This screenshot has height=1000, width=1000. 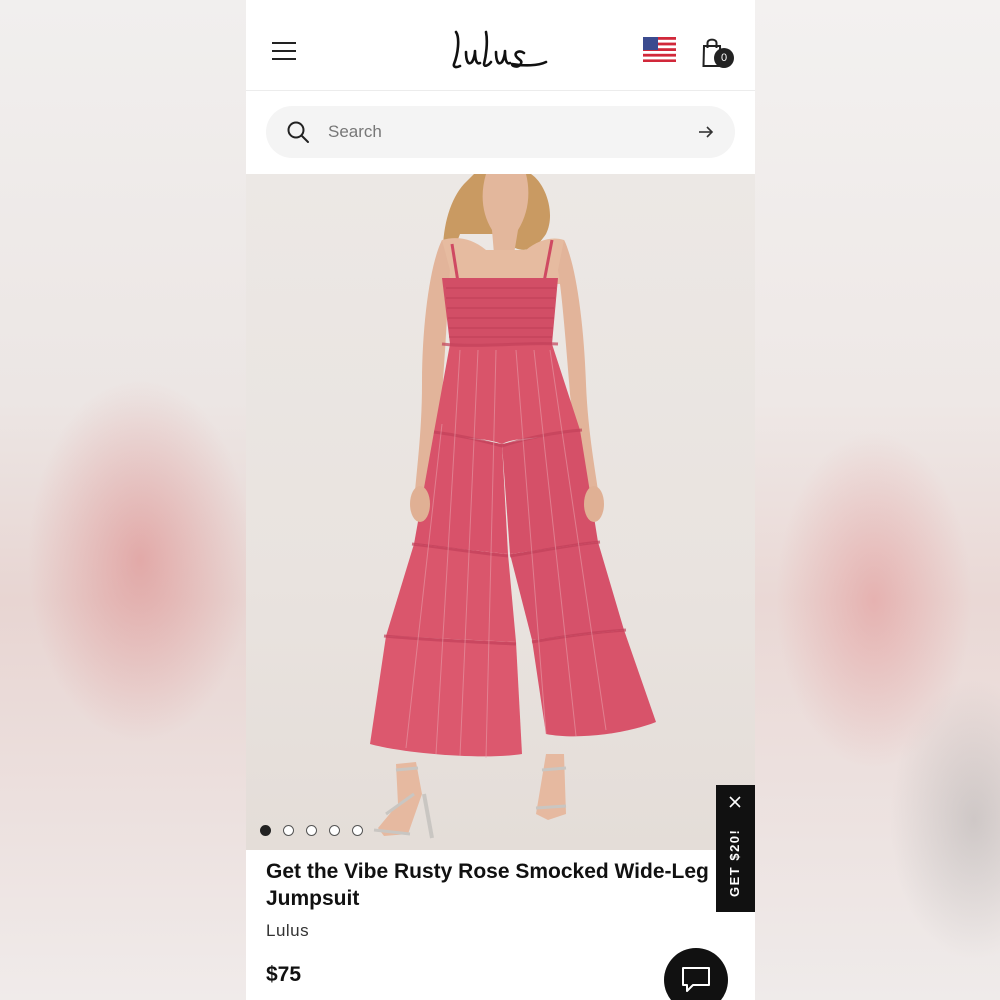 I want to click on search-input: Search, so click(x=355, y=132).